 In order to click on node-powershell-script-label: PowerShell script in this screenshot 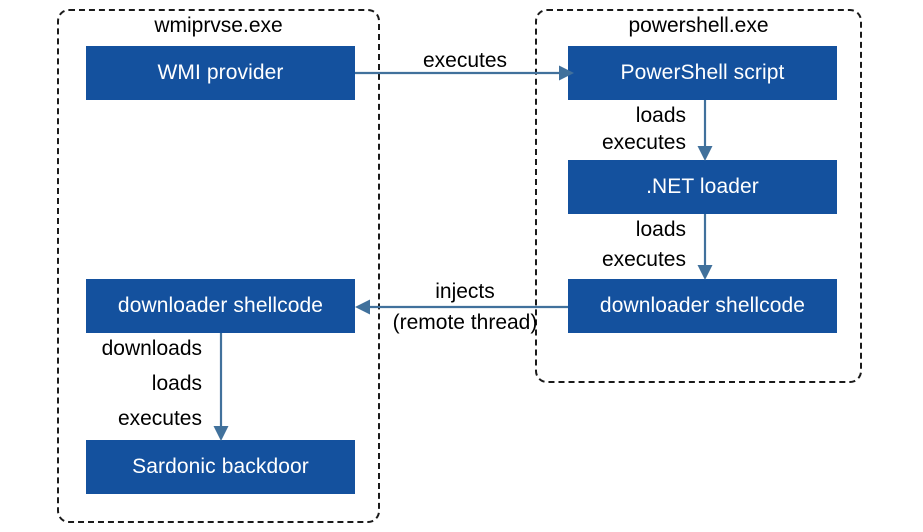, I will do `click(702, 72)`.